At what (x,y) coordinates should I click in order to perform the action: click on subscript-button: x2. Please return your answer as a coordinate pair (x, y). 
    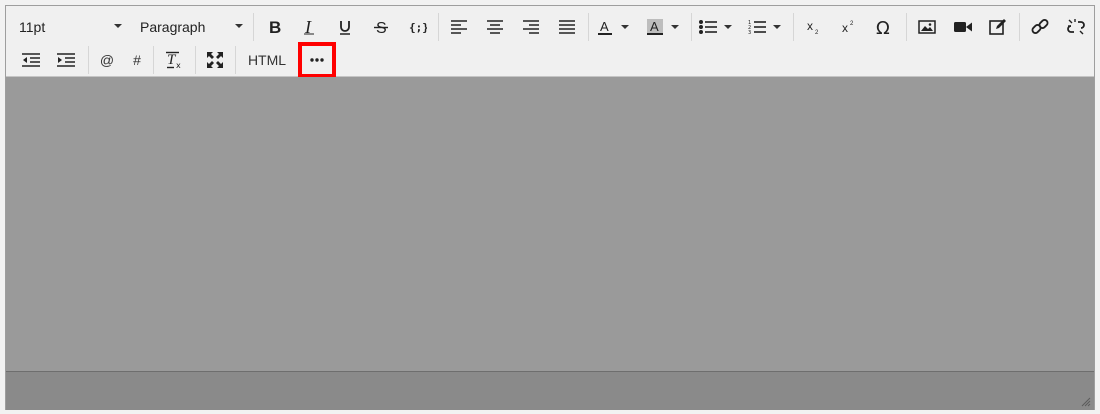
    Looking at the image, I should click on (814, 27).